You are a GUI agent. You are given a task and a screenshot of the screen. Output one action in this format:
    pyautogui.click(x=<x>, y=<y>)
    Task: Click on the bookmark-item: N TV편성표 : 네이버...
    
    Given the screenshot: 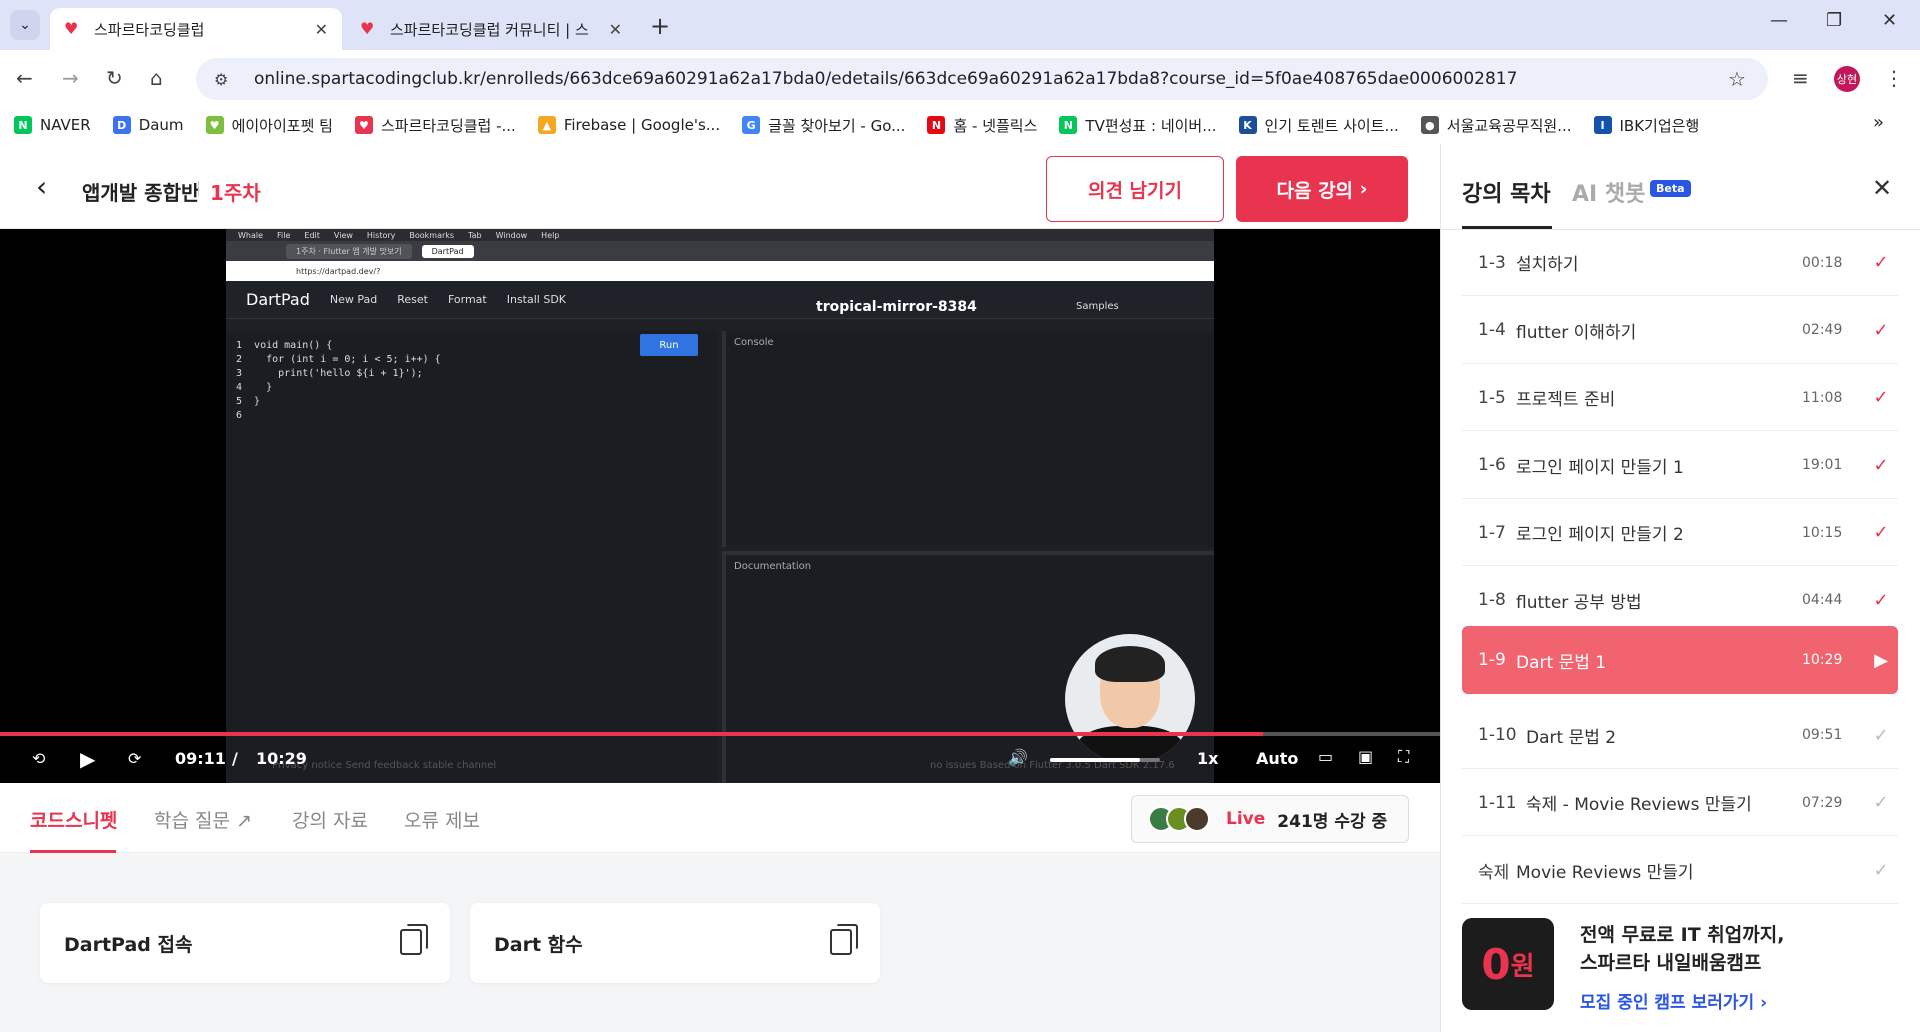 What is the action you would take?
    pyautogui.click(x=1138, y=125)
    